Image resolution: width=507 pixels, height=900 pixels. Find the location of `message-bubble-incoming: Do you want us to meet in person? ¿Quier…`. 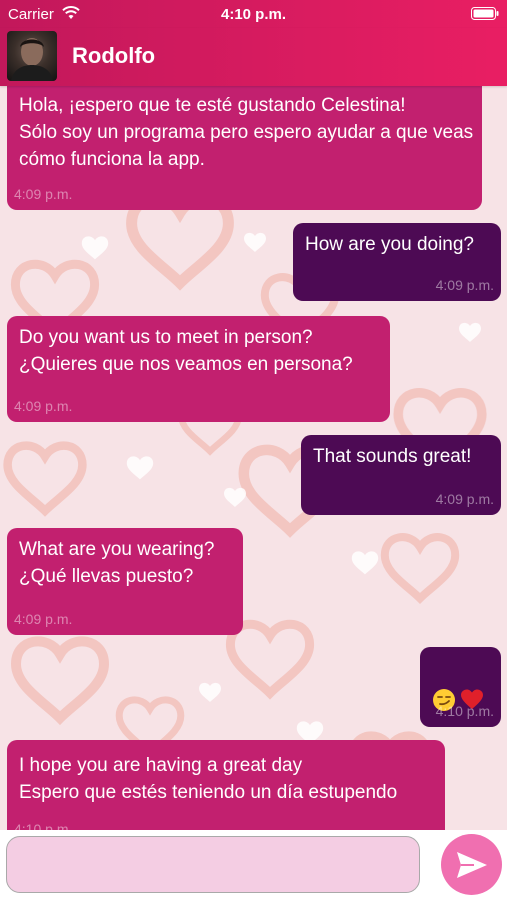

message-bubble-incoming: Do you want us to meet in person? ¿Quier… is located at coordinates (198, 369).